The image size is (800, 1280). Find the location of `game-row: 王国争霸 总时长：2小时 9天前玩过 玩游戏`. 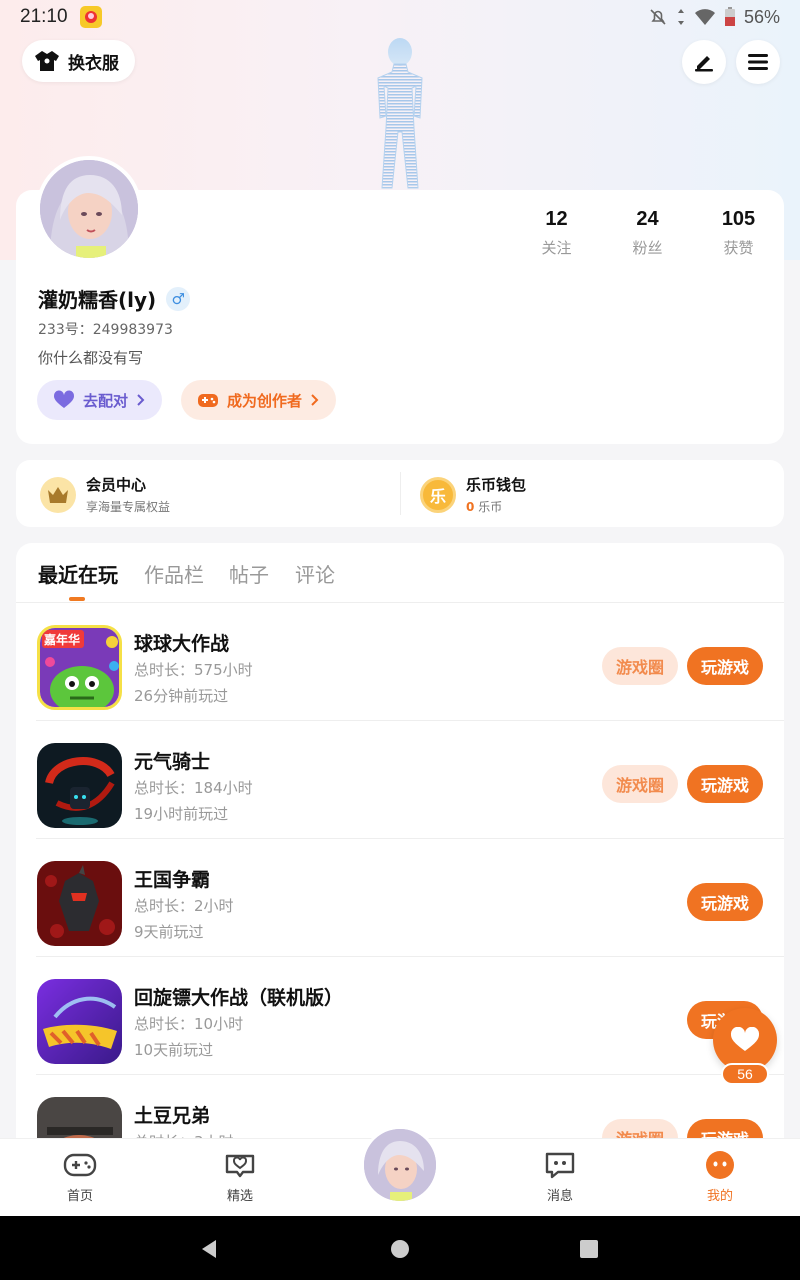

game-row: 王国争霸 总时长：2小时 9天前玩过 玩游戏 is located at coordinates (400, 898).